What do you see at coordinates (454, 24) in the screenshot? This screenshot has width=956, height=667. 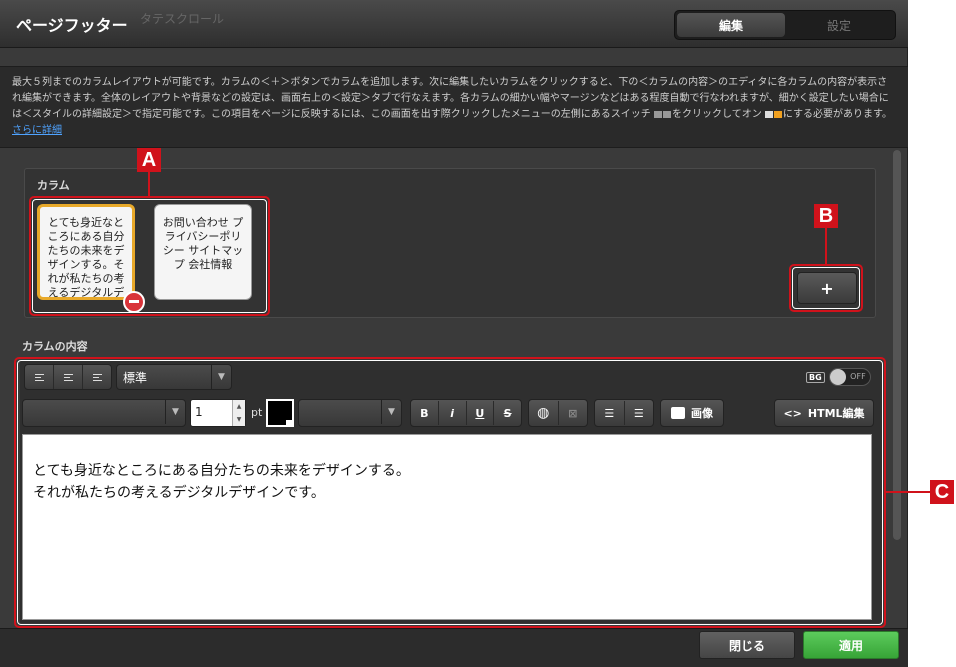 I see `title-bar: ページフッター タテスクロール 編集 設定` at bounding box center [454, 24].